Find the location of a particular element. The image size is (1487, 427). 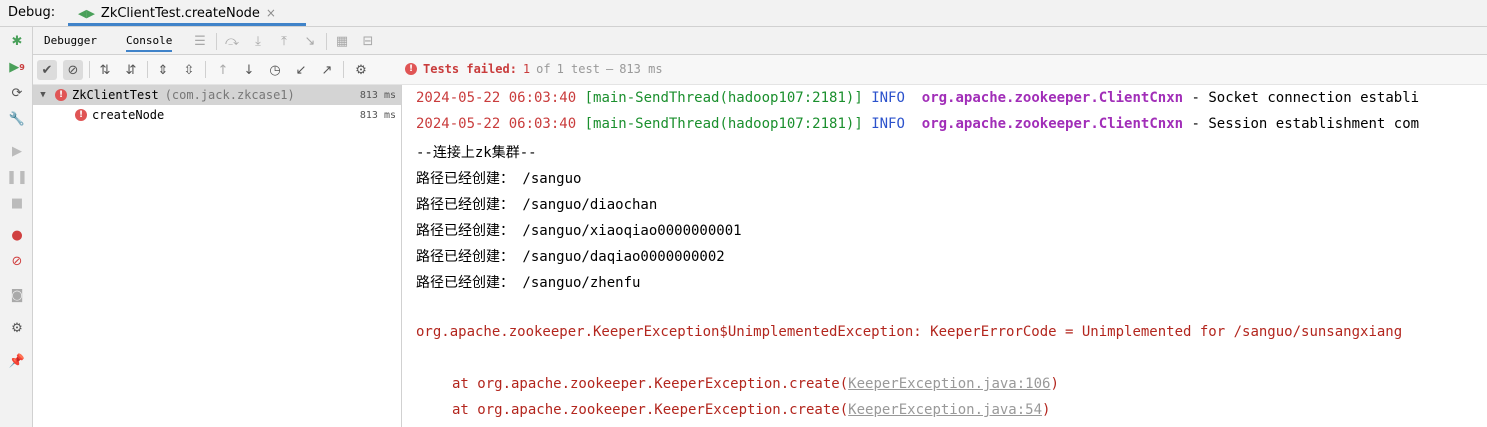

show-passed-icon: ✔ is located at coordinates (47, 70).